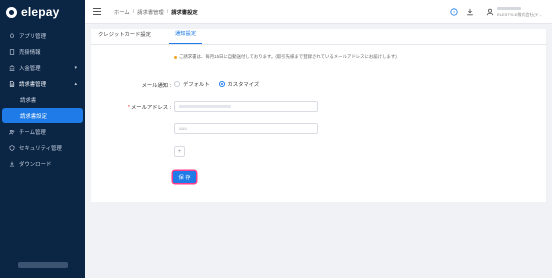  I want to click on help-icon: ?, so click(454, 12).